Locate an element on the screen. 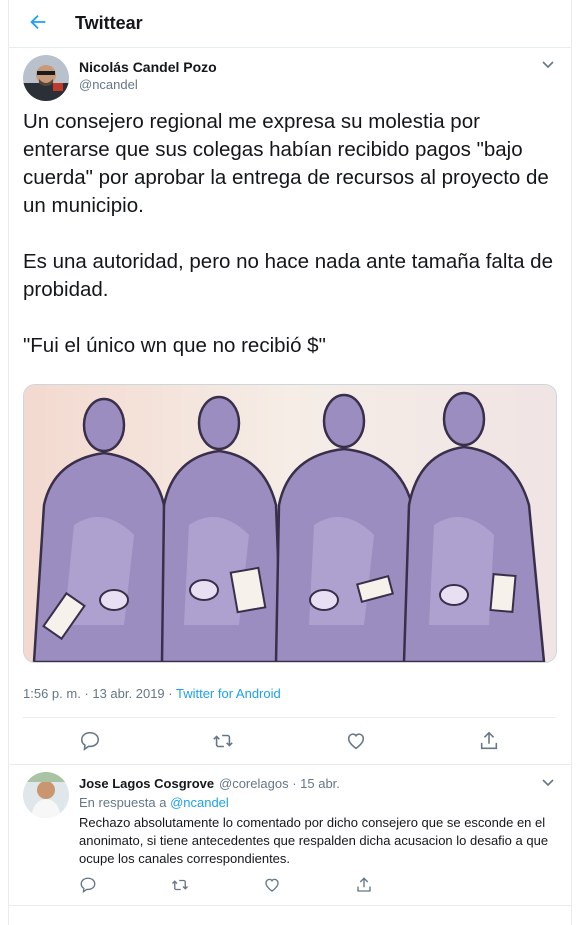  reply-handle: @corelagos is located at coordinates (254, 783).